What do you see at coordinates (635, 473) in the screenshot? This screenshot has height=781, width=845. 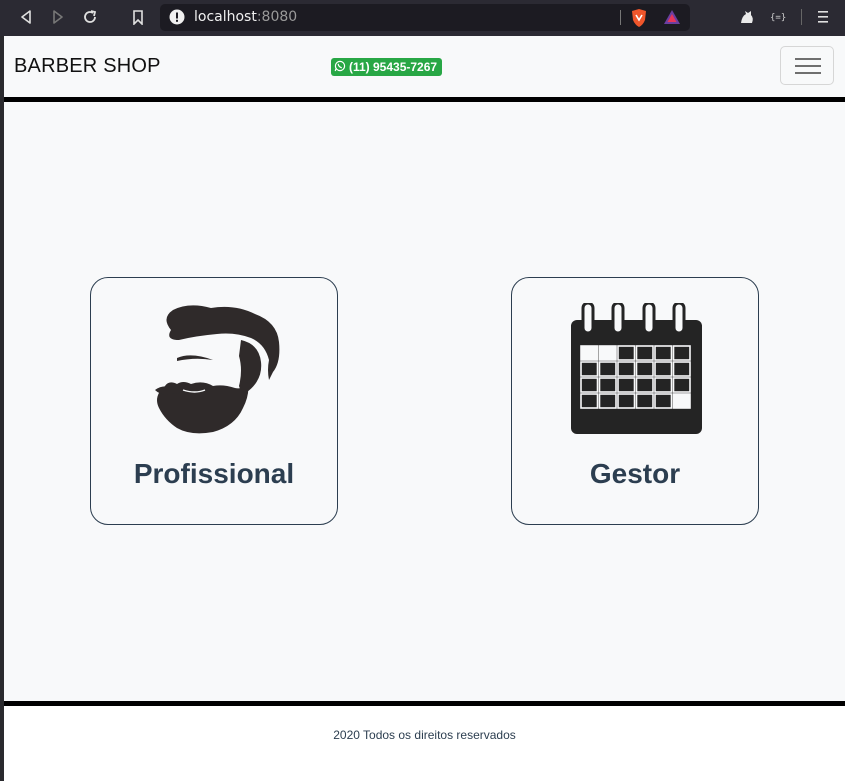 I see `gestor-label: Gestor` at bounding box center [635, 473].